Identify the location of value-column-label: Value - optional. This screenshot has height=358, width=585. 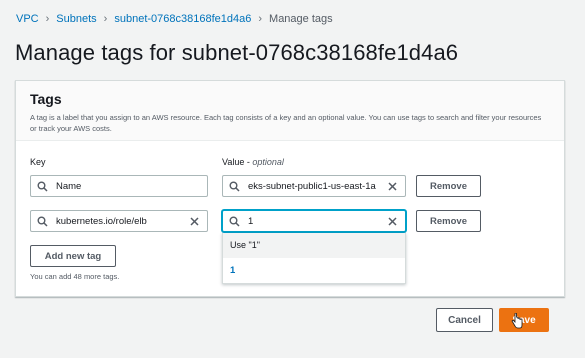
(253, 162).